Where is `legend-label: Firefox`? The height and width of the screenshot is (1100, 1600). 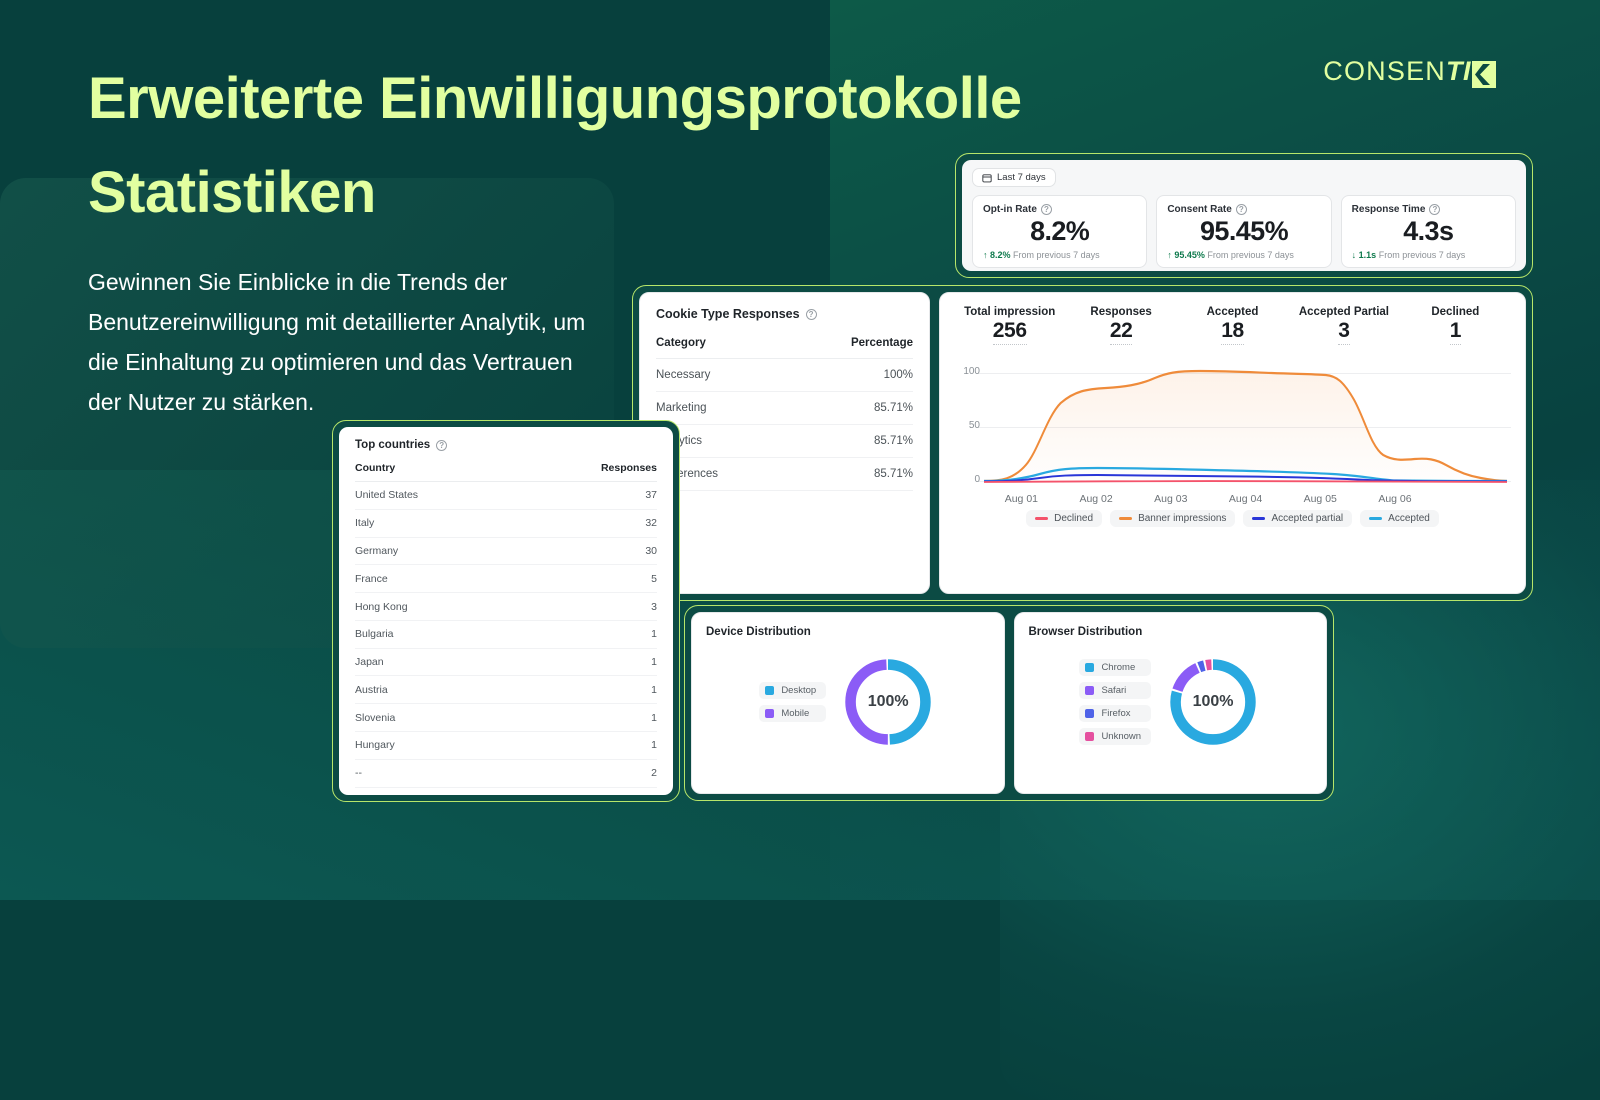
legend-label: Firefox is located at coordinates (1116, 713).